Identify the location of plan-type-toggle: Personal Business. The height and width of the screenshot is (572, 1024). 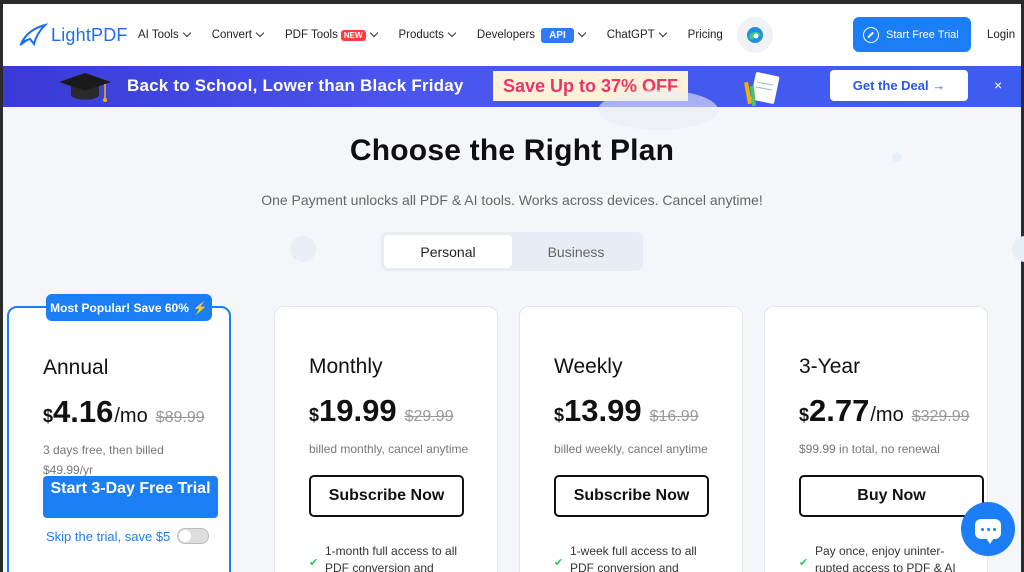
(512, 251).